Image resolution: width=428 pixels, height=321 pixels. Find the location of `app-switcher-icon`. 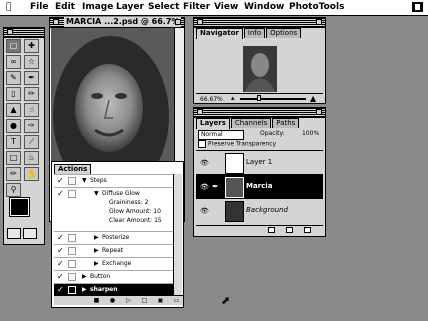

app-switcher-icon is located at coordinates (417, 7).